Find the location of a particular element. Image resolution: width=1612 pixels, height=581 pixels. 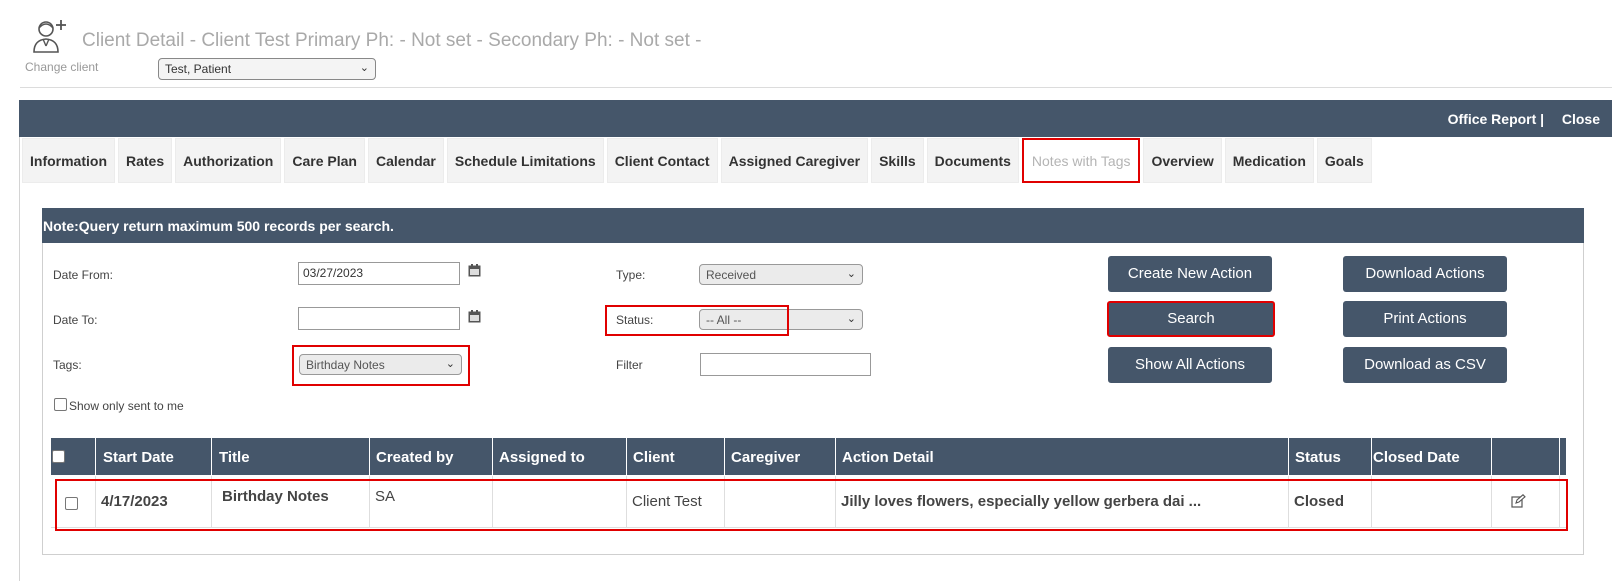

tab-skills: Skills is located at coordinates (897, 160).